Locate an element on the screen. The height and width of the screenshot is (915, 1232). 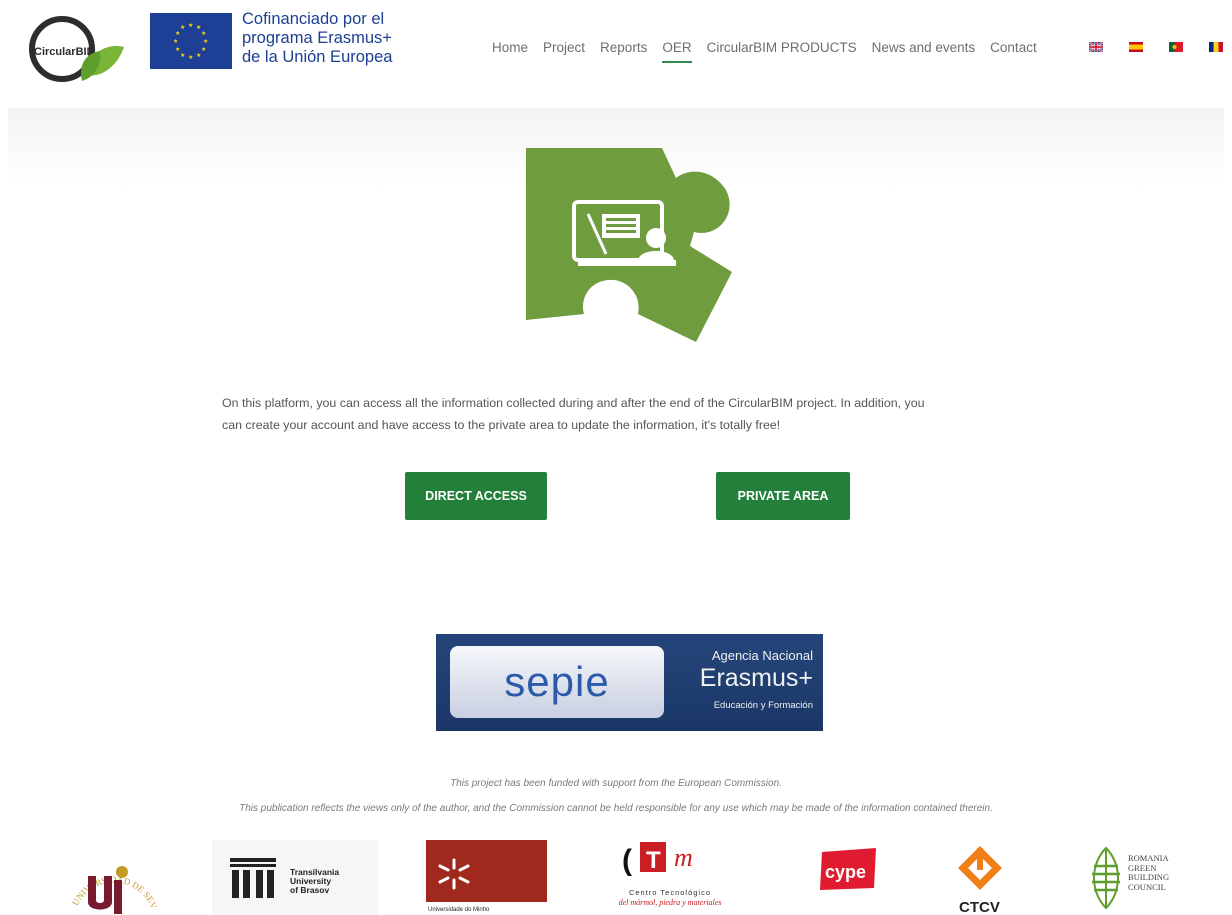
svg-text: UNIVERSIDAD DE SEVILLA is located at coordinates (113, 875).